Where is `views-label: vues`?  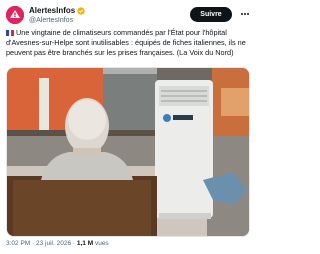 views-label: vues is located at coordinates (101, 243).